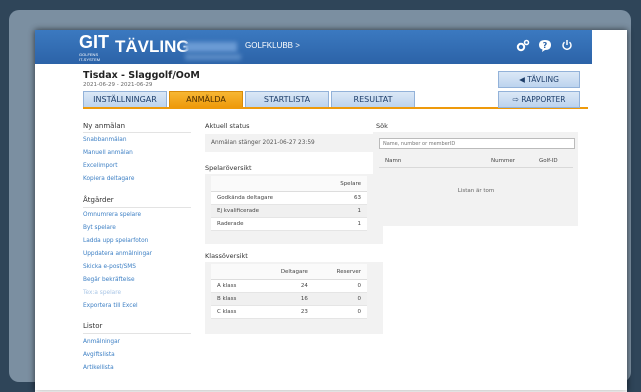  What do you see at coordinates (110, 306) in the screenshot?
I see `sidebar-link-exportera-excel: Exportera till Excel` at bounding box center [110, 306].